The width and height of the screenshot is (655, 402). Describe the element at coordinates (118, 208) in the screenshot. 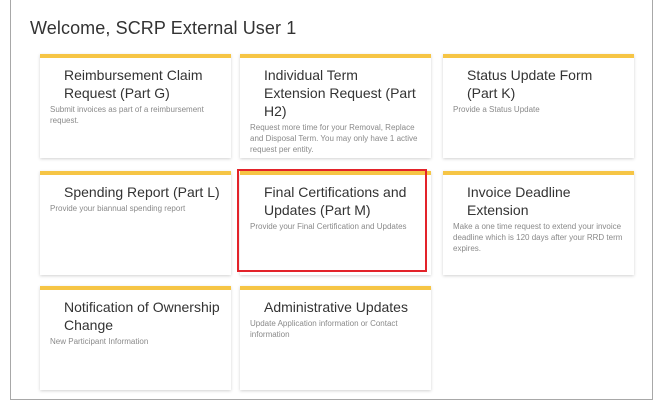

I see `card-description: Provide your biannual spending report` at that location.